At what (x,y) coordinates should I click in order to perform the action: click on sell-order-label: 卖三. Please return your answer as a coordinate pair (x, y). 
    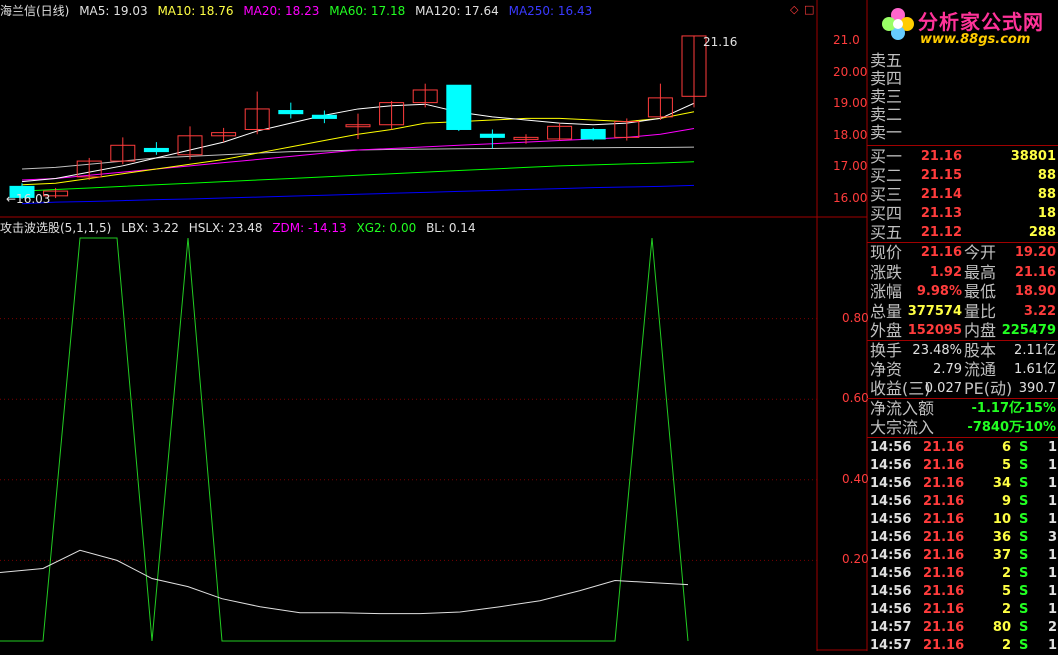
    Looking at the image, I should click on (886, 96).